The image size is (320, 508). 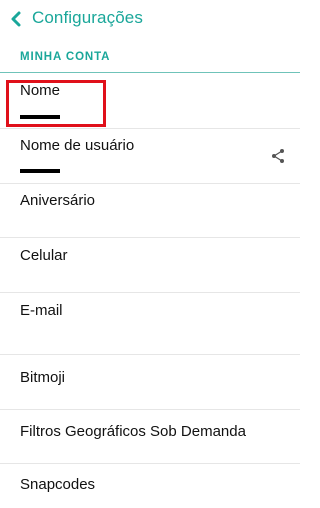 I want to click on settings-row-email: E-mail, so click(x=150, y=324).